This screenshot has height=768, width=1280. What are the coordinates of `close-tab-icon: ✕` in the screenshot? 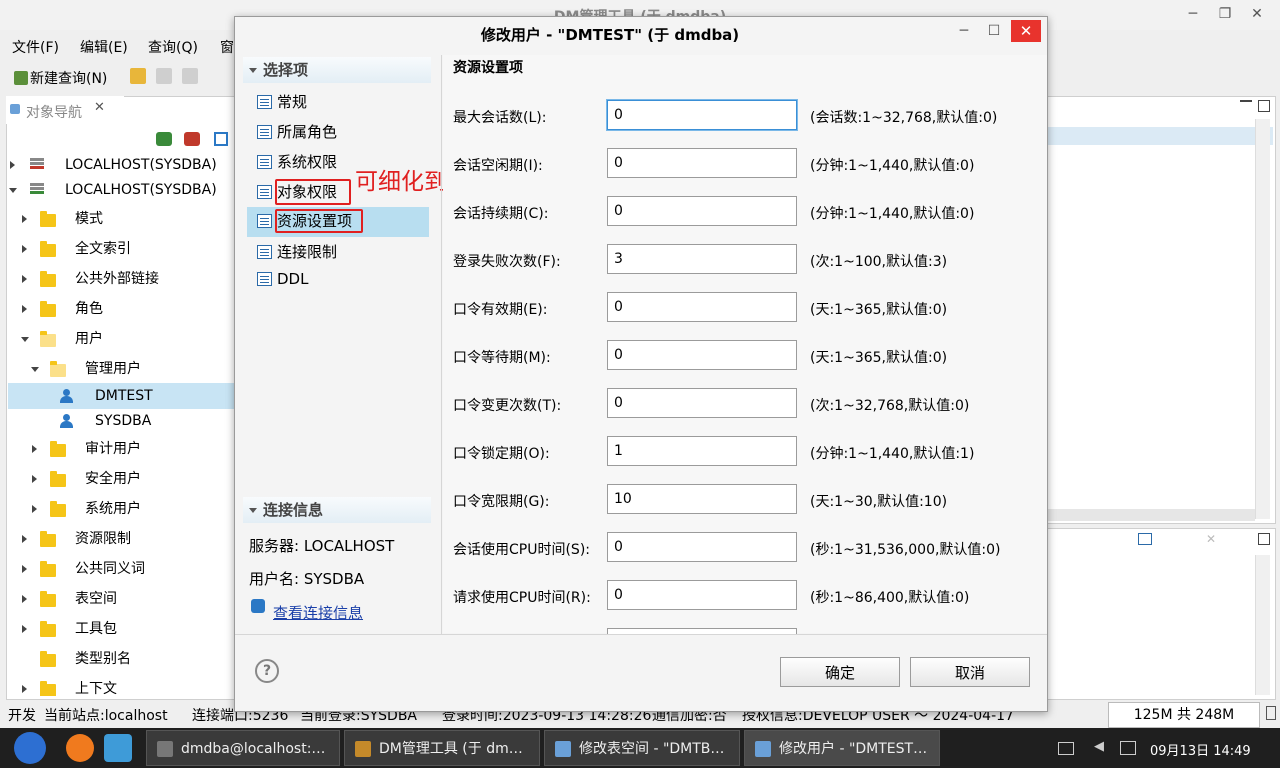 It's located at (99, 107).